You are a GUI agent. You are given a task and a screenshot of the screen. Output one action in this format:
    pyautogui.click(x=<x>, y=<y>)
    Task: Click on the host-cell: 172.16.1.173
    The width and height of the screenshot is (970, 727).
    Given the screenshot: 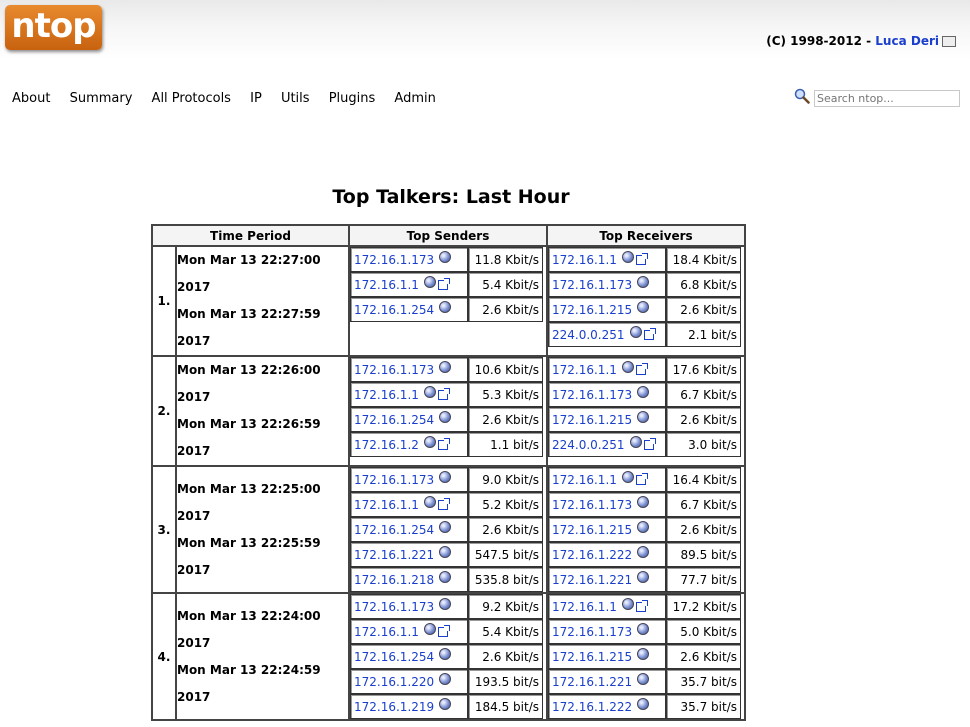 What is the action you would take?
    pyautogui.click(x=607, y=394)
    